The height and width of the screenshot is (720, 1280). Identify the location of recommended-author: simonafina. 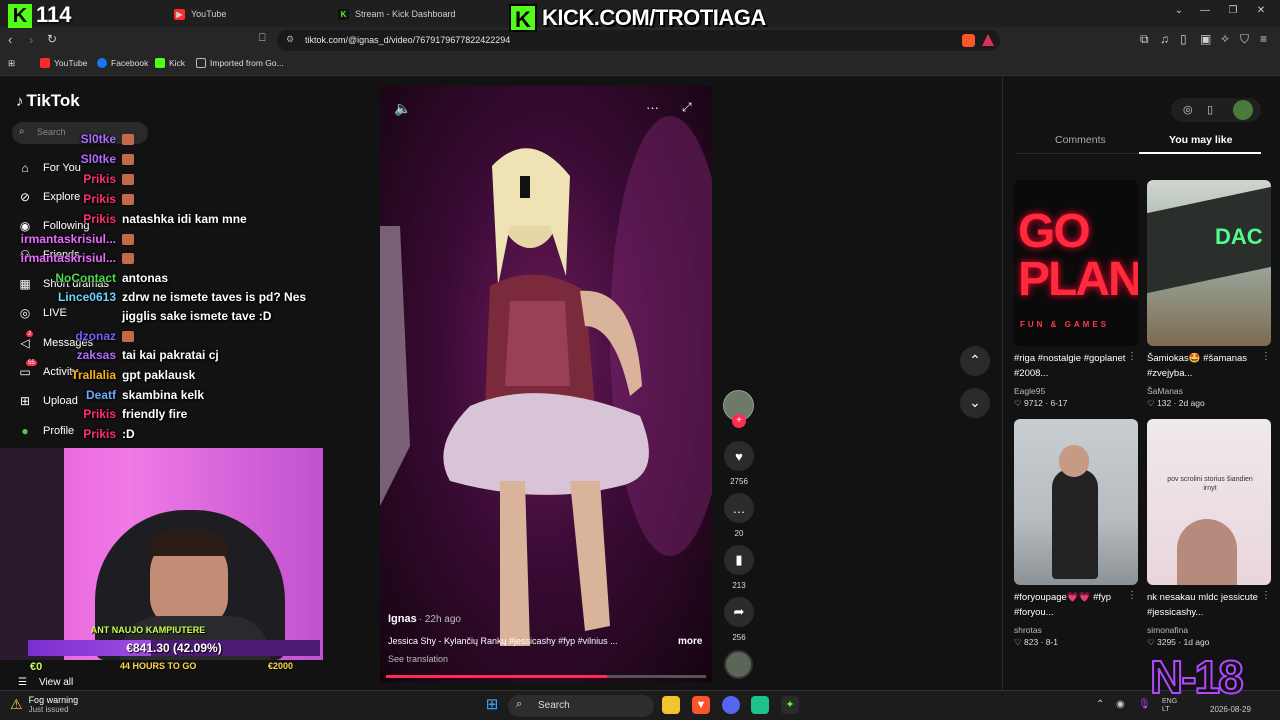
(1167, 630).